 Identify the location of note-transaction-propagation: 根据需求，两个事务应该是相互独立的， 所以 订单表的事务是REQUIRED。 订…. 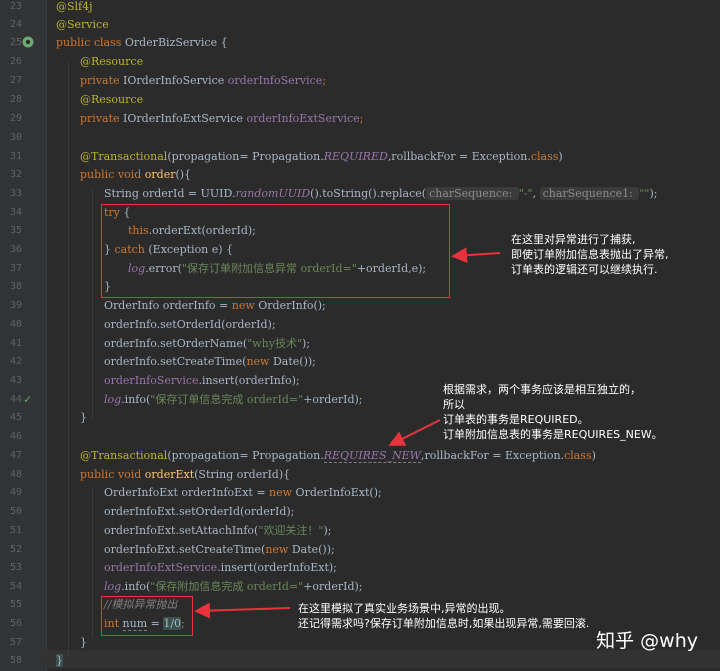
(553, 412).